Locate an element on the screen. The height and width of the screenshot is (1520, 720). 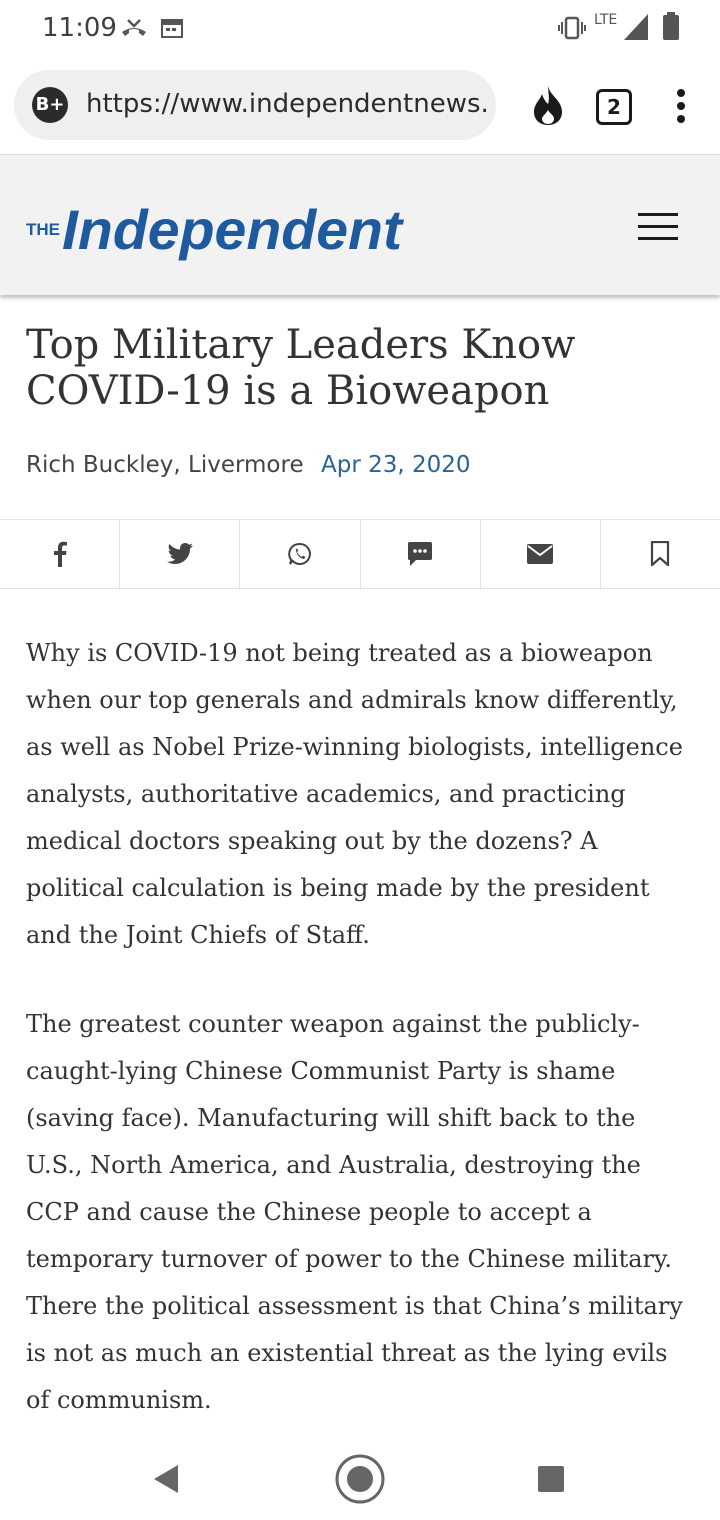
fire-icon is located at coordinates (548, 105).